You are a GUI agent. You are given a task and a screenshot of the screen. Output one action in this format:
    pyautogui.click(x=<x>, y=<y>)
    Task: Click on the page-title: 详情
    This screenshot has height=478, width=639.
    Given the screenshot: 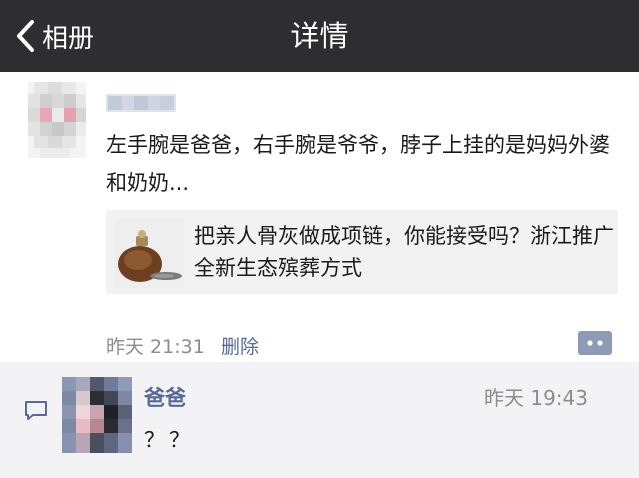 What is the action you would take?
    pyautogui.click(x=319, y=36)
    